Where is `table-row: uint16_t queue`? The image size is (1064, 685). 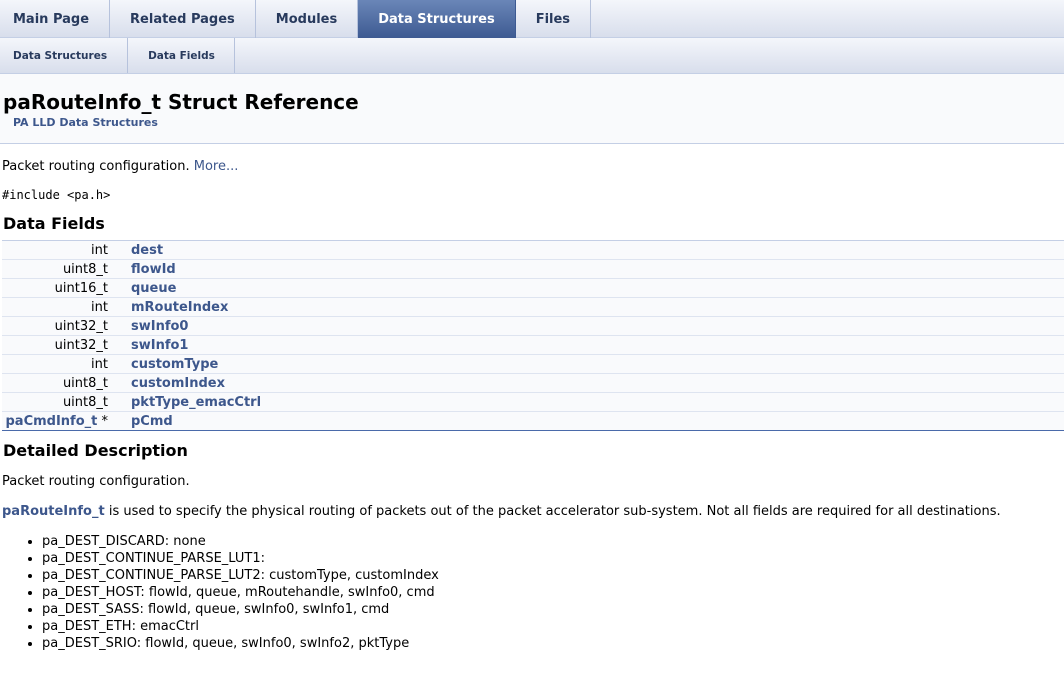
table-row: uint16_t queue is located at coordinates (533, 288).